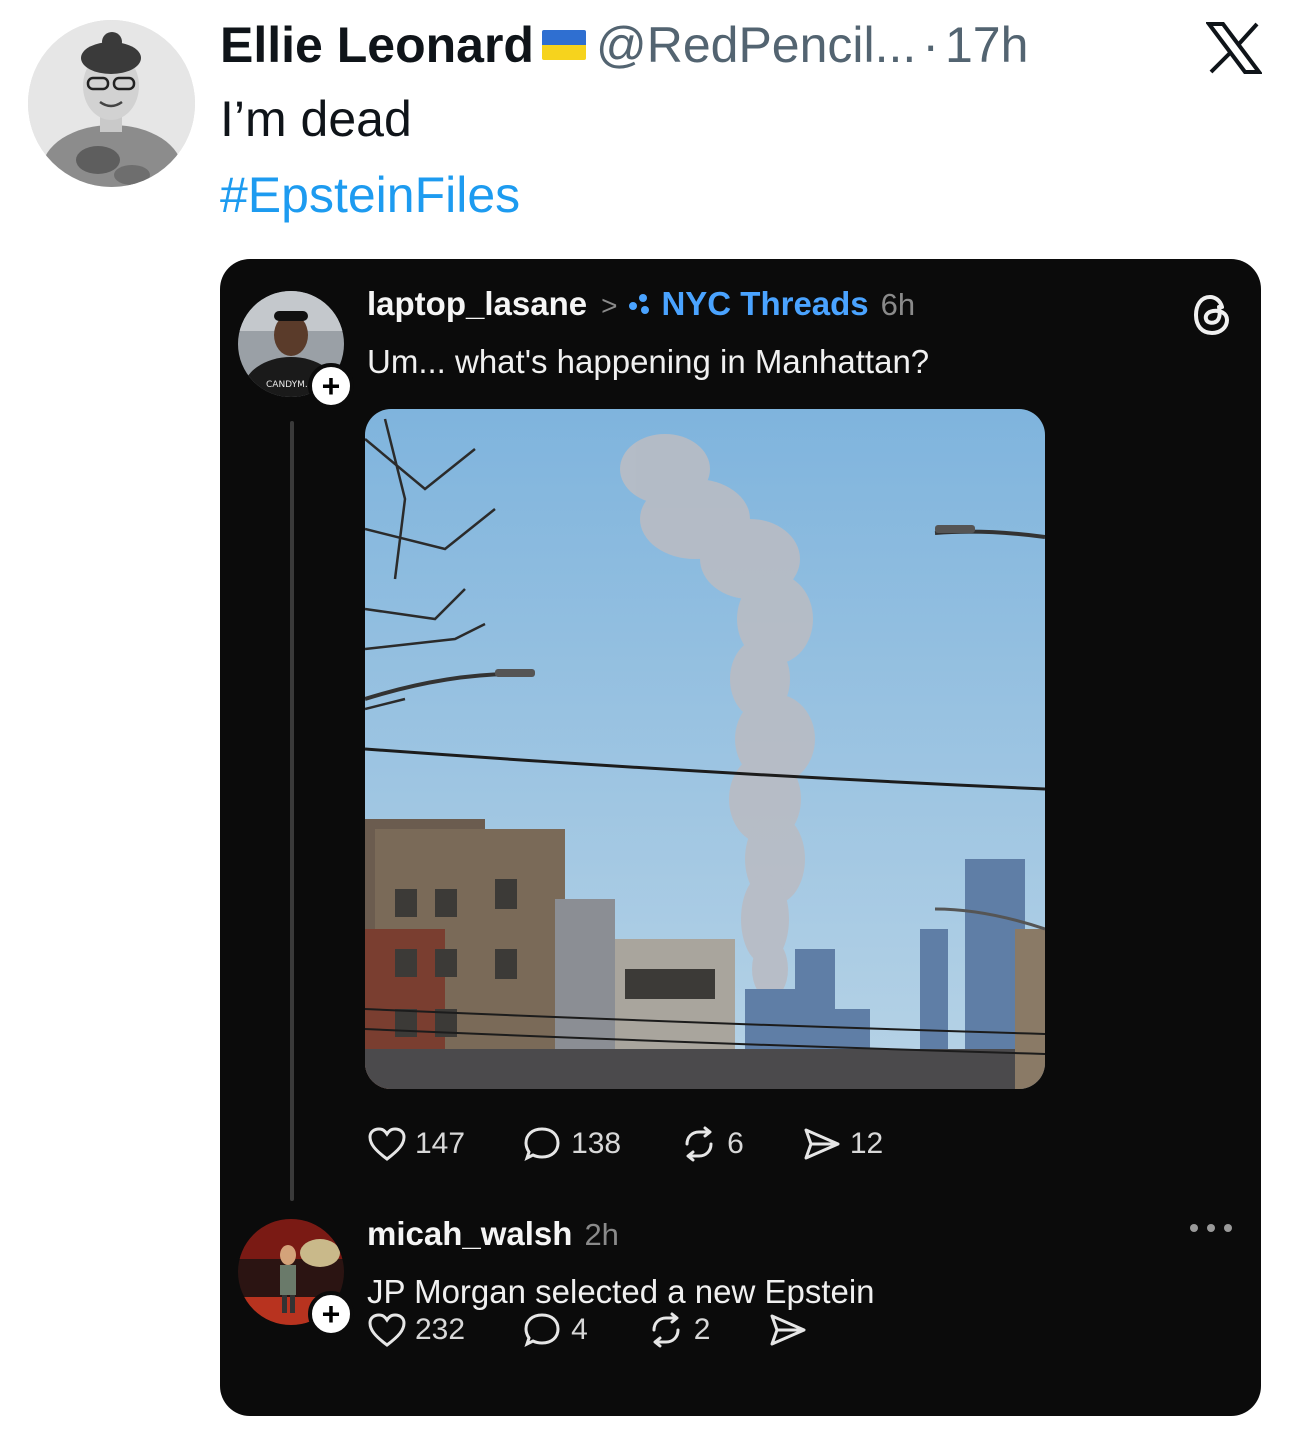 The image size is (1290, 1444). What do you see at coordinates (1211, 1228) in the screenshot?
I see `more-options-icon` at bounding box center [1211, 1228].